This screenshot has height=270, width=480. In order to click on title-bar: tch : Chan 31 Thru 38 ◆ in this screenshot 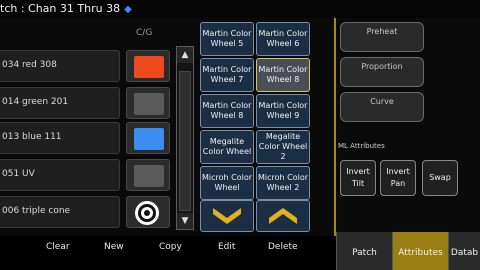, I will do `click(240, 9)`.